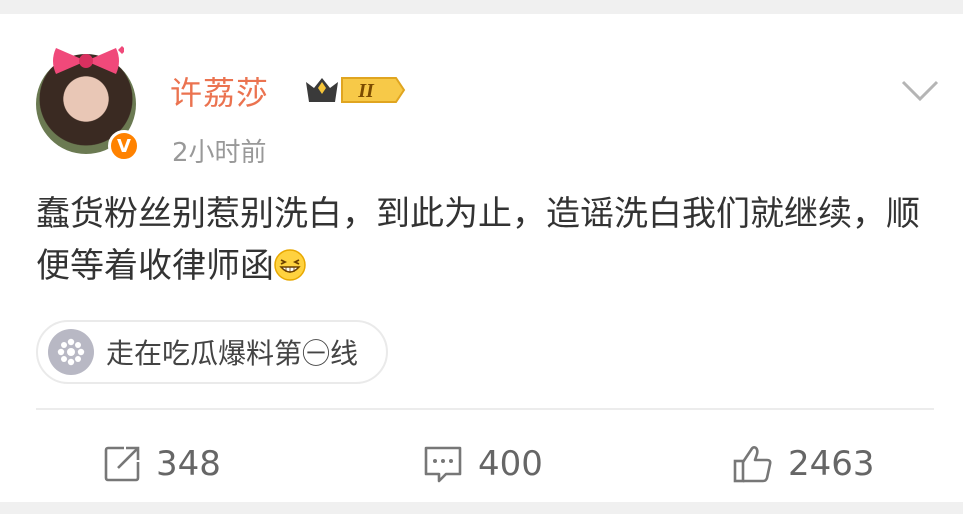  What do you see at coordinates (366, 91) in the screenshot?
I see `rank-badge-text: II` at bounding box center [366, 91].